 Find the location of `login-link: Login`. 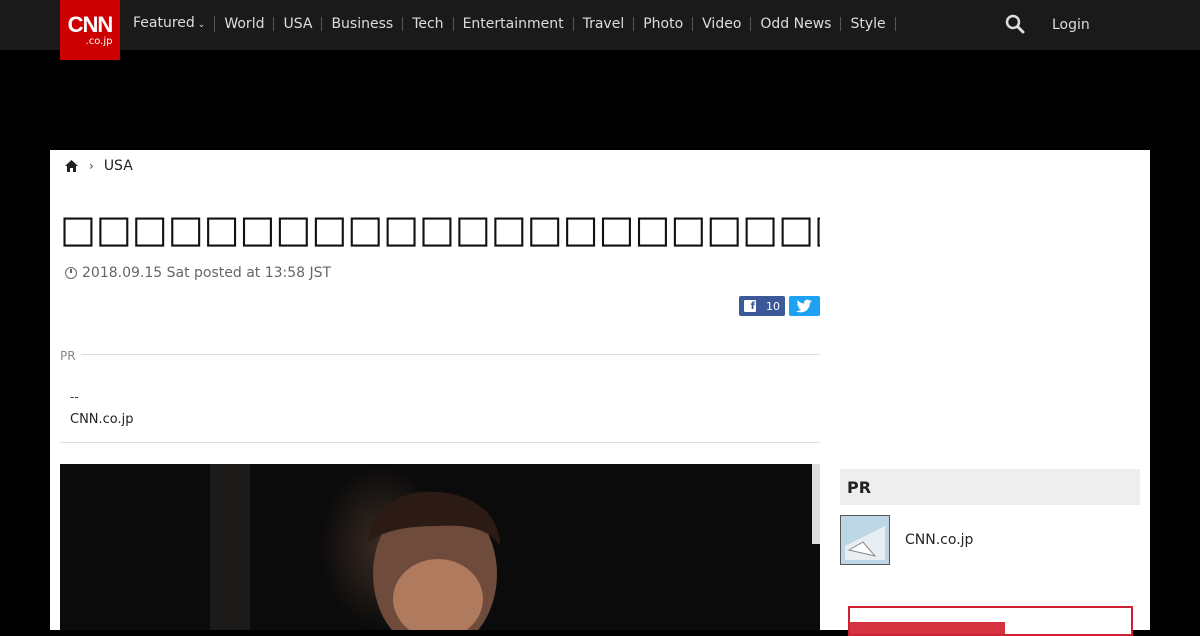

login-link: Login is located at coordinates (1071, 25).